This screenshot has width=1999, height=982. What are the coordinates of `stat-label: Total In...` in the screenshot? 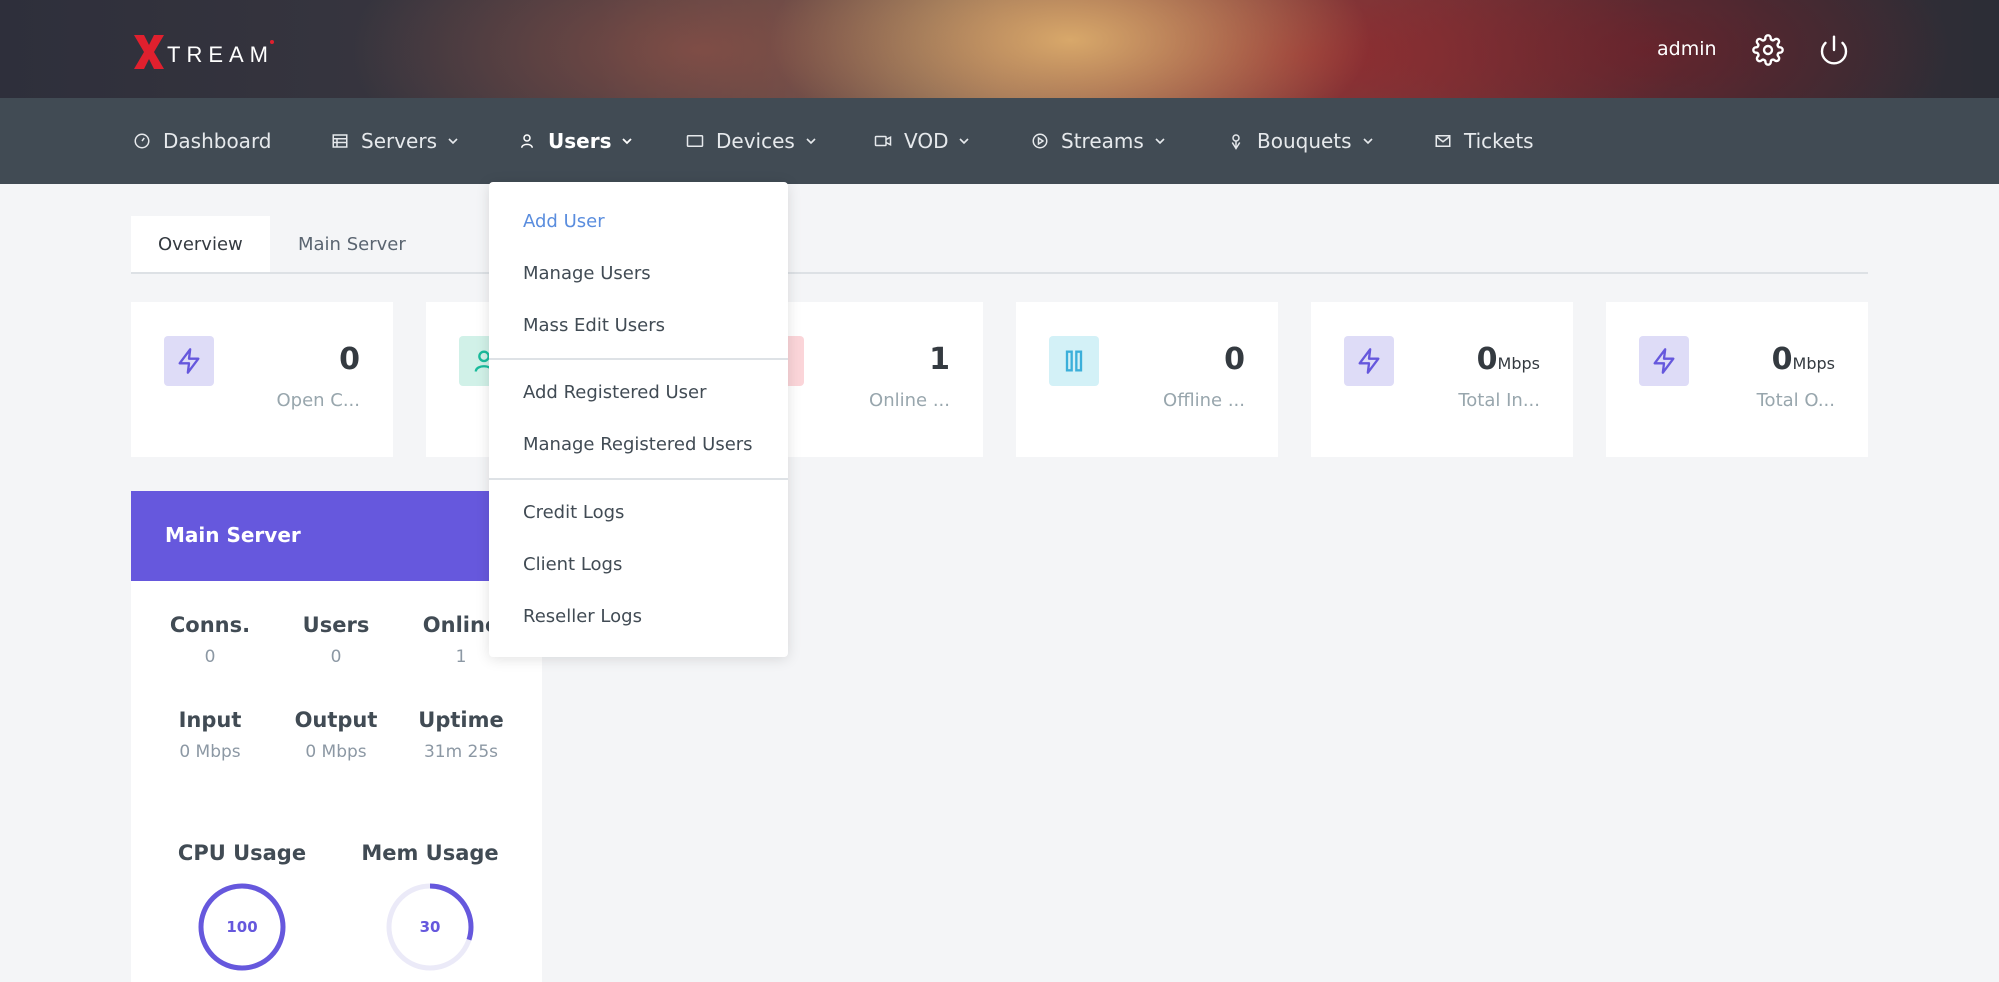 It's located at (1499, 400).